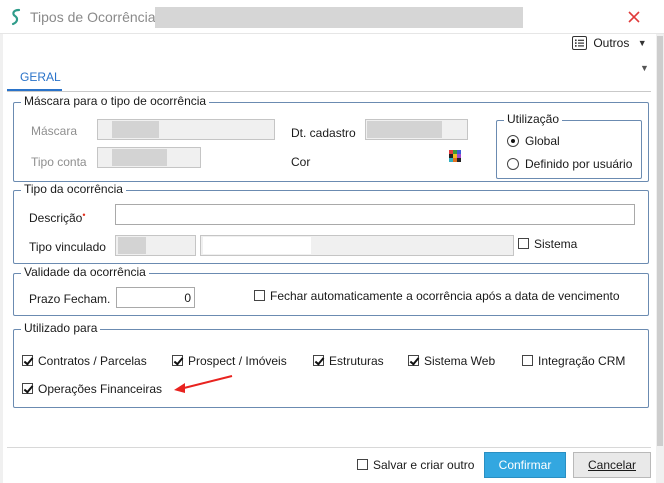  What do you see at coordinates (642, 42) in the screenshot?
I see `chevron-down-icon: ▼` at bounding box center [642, 42].